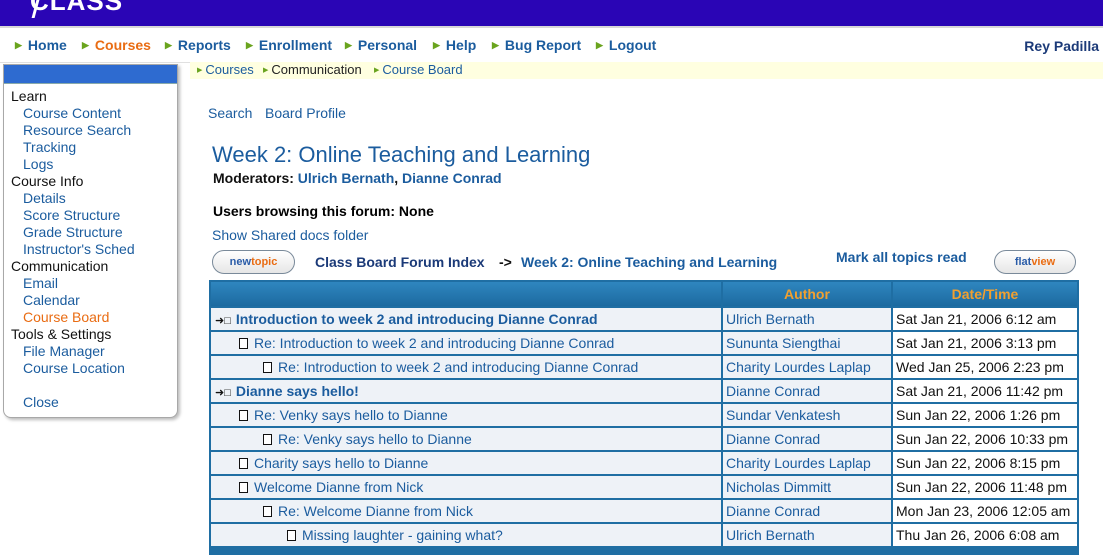 The height and width of the screenshot is (555, 1103). What do you see at coordinates (381, 45) in the screenshot?
I see `nav-personal: ▶ Personal` at bounding box center [381, 45].